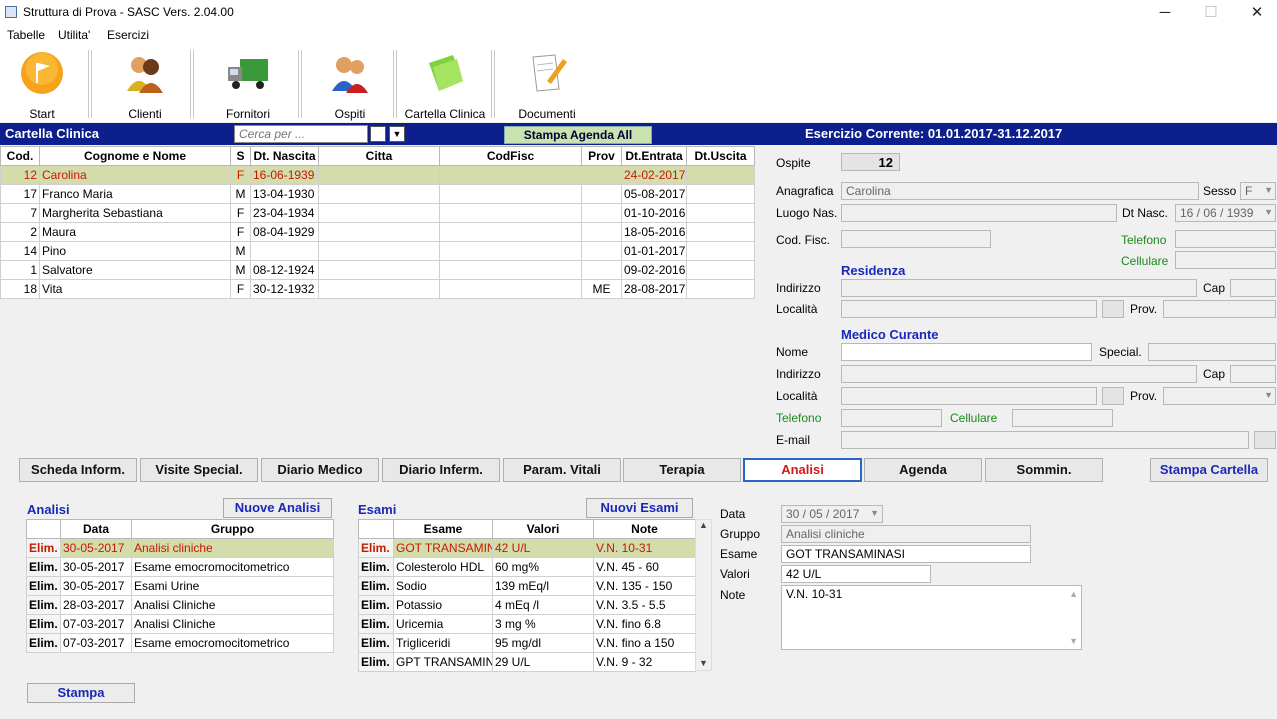  What do you see at coordinates (248, 84) in the screenshot?
I see `toolbar-fornitori-button: Fornitori` at bounding box center [248, 84].